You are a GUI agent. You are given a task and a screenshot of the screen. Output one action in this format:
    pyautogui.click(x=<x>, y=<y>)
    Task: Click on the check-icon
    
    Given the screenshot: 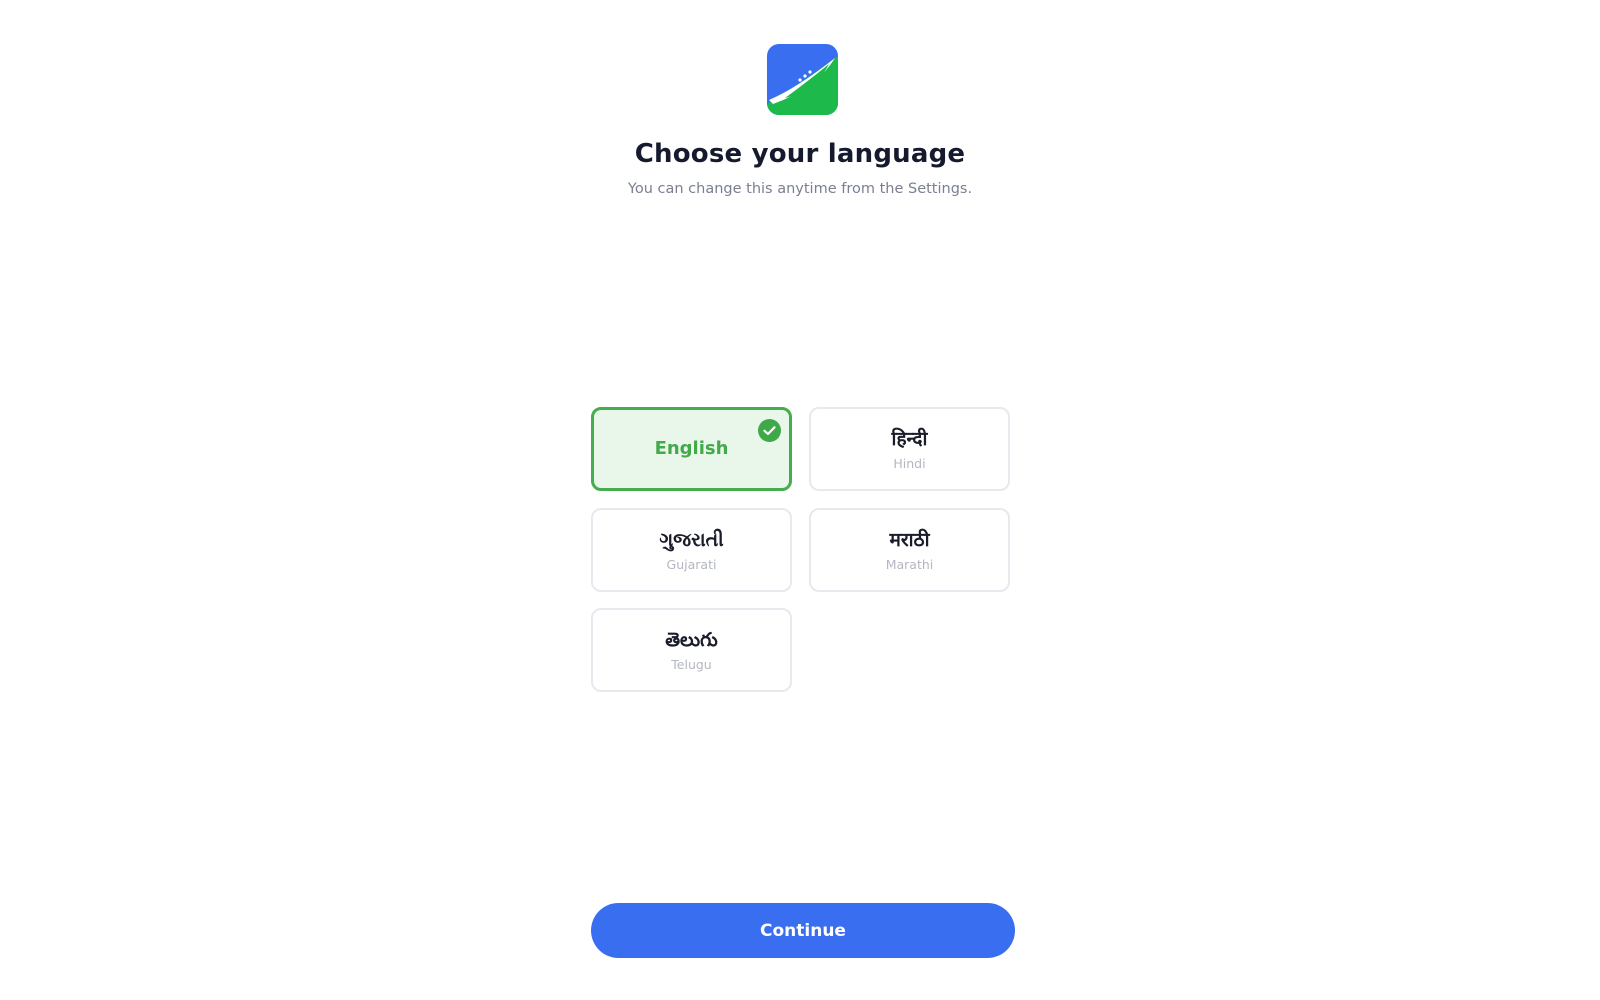 What is the action you would take?
    pyautogui.click(x=769, y=430)
    